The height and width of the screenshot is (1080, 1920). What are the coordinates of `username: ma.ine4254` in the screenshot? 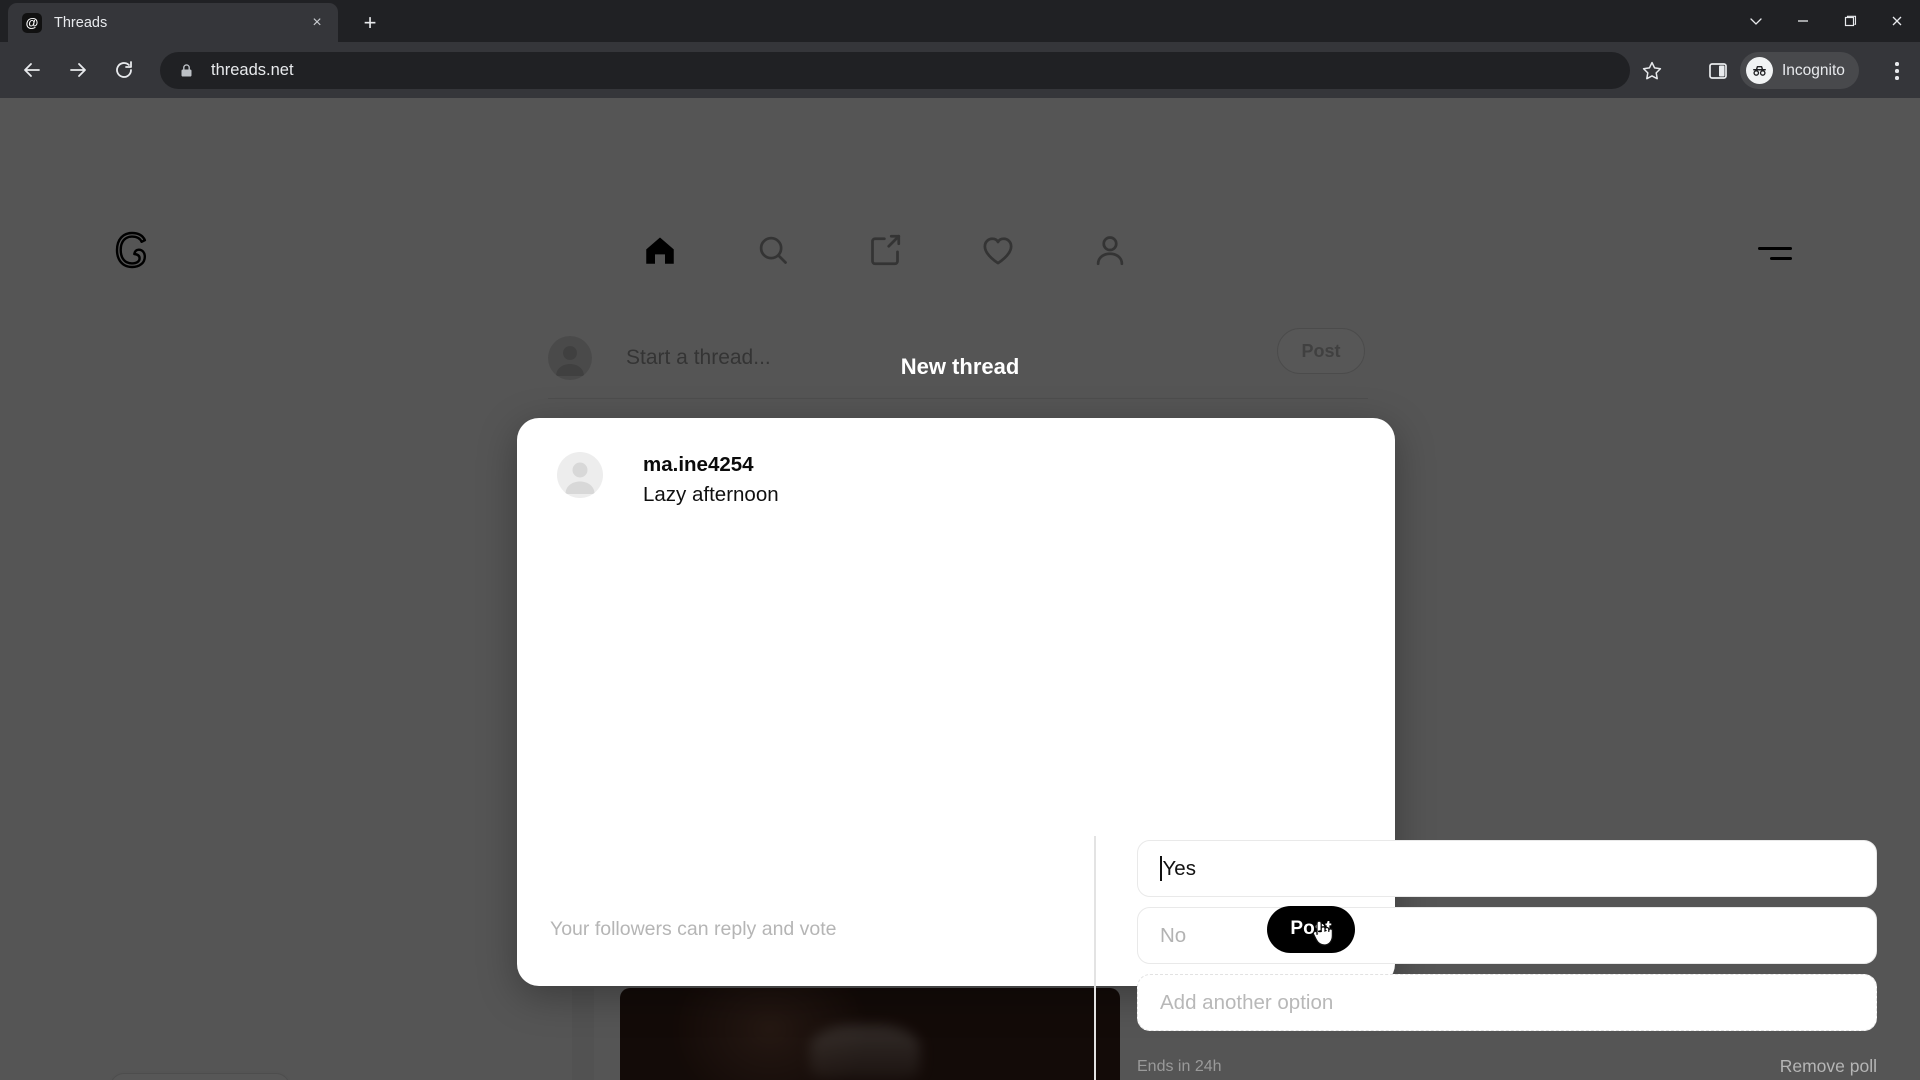 It's located at (698, 464).